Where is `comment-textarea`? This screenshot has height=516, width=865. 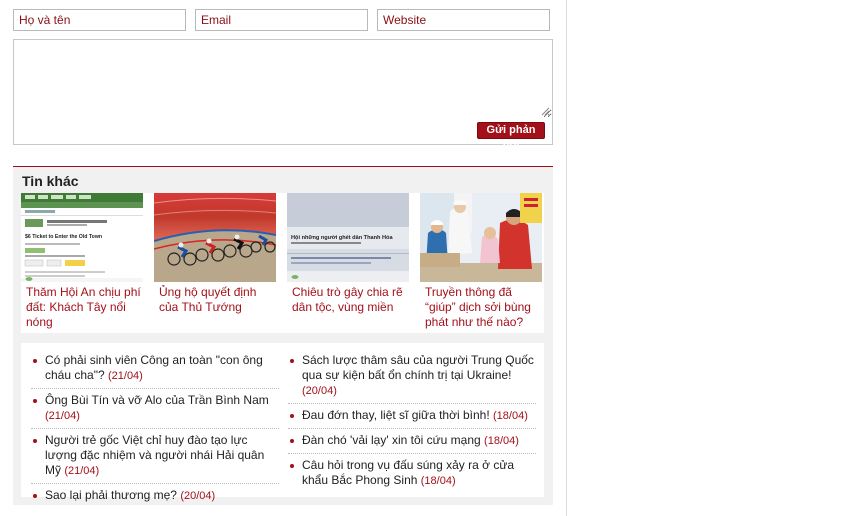
comment-textarea is located at coordinates (283, 79).